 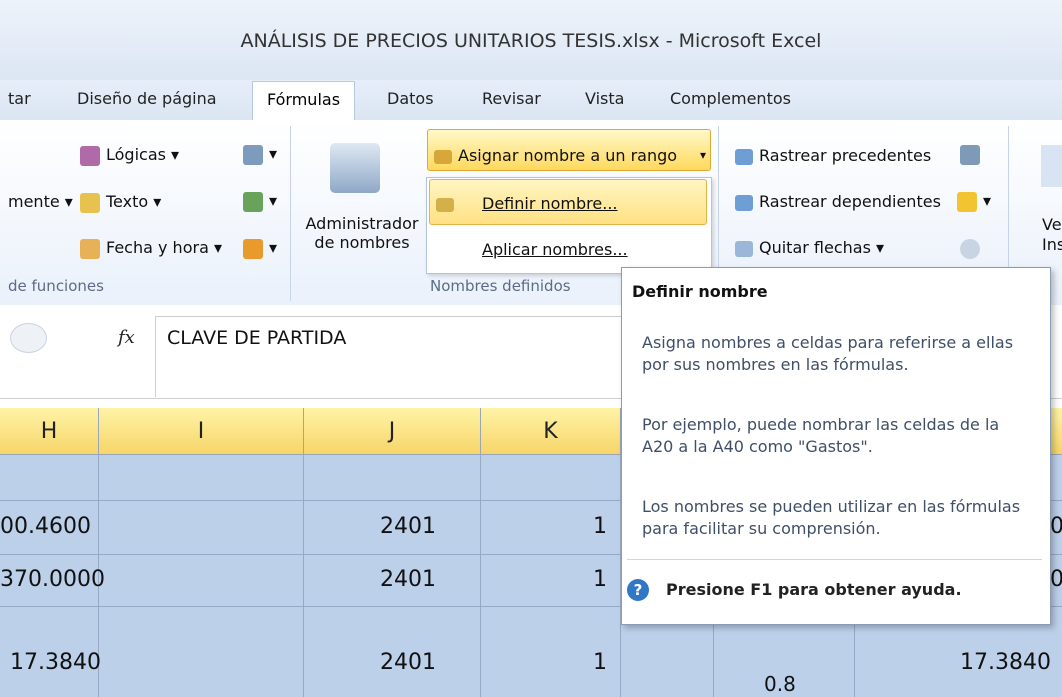 I want to click on definir-nombre-icon, so click(x=448, y=203).